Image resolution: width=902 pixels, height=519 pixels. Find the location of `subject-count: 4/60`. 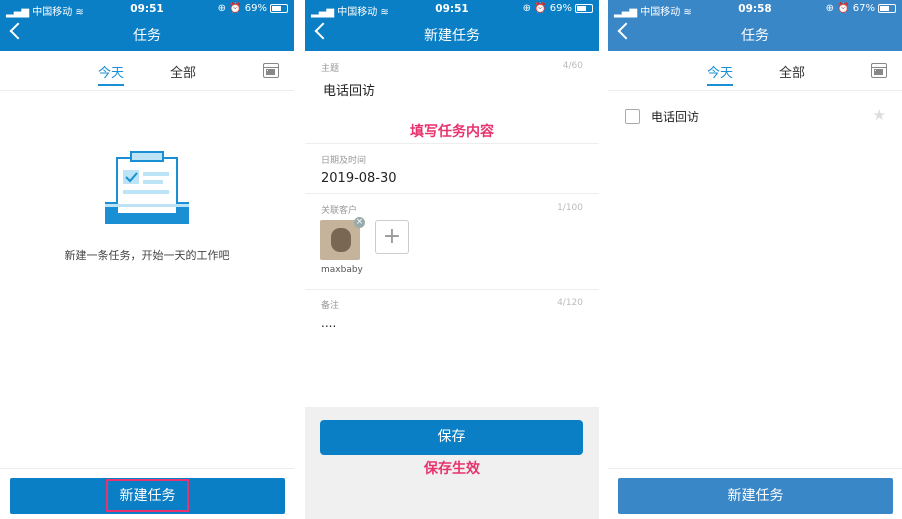

subject-count: 4/60 is located at coordinates (572, 66).